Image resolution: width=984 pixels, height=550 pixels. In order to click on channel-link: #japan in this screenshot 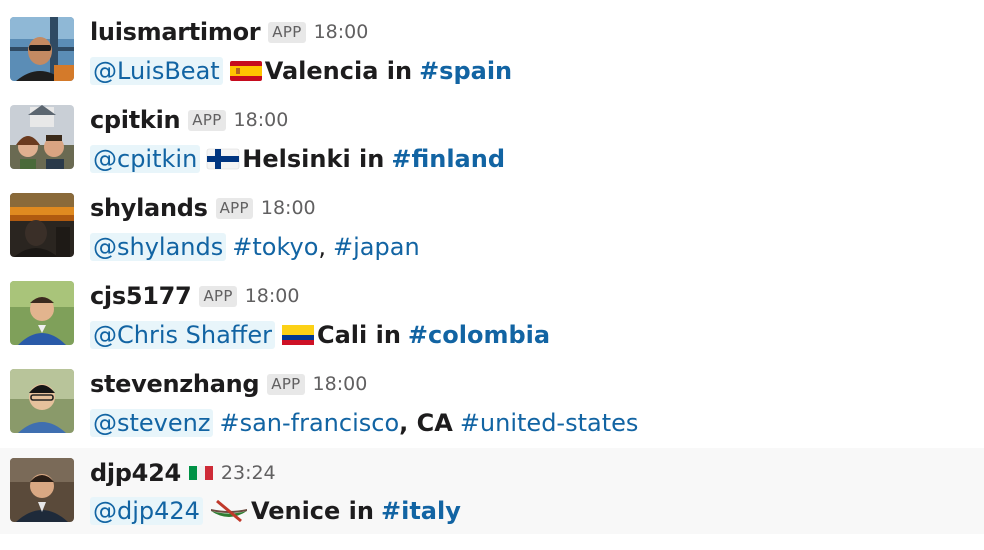, I will do `click(376, 247)`.